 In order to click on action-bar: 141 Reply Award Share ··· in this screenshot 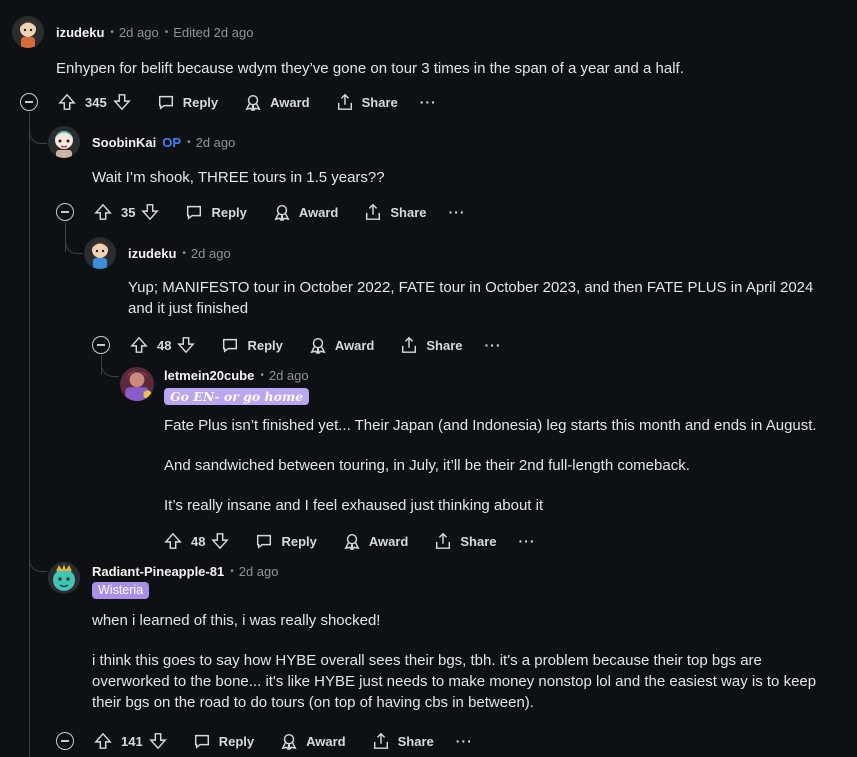, I will do `click(264, 741)`.